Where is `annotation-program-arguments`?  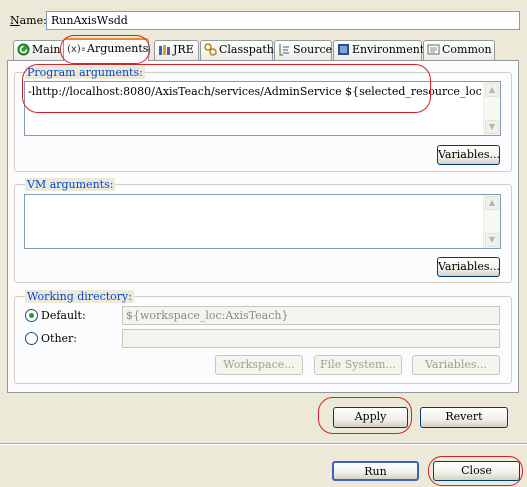
annotation-program-arguments is located at coordinates (226, 88).